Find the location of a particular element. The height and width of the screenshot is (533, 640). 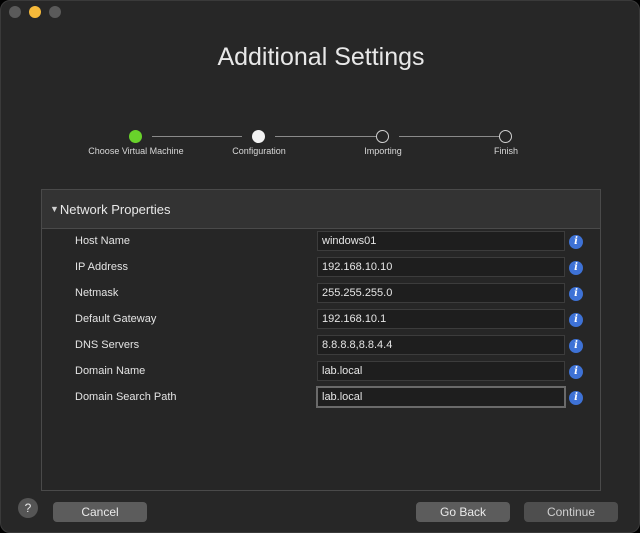

ip-address-field is located at coordinates (441, 267).